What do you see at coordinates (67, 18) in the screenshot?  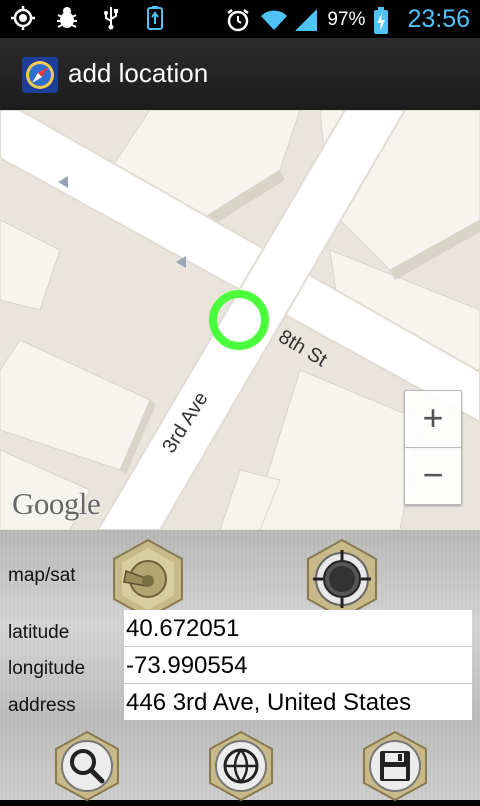 I see `debug-bug-icon` at bounding box center [67, 18].